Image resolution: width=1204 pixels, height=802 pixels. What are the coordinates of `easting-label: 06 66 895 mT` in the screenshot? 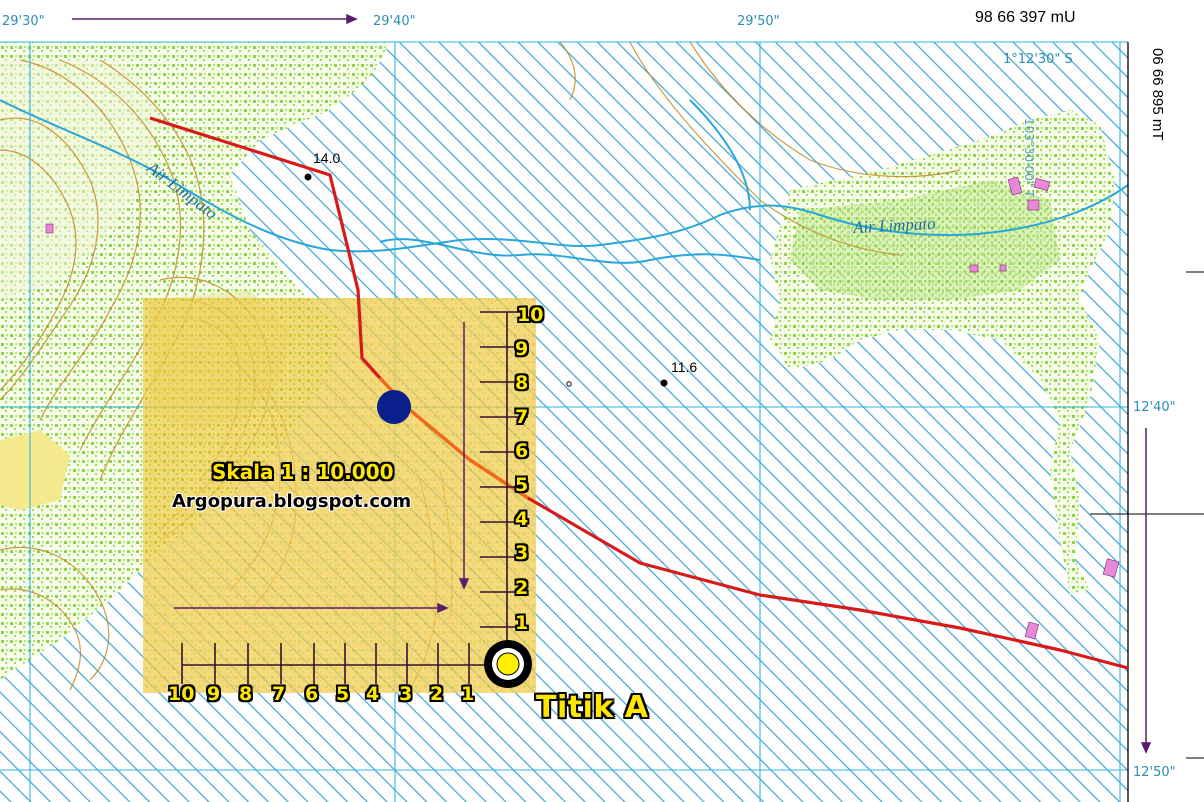 It's located at (1157, 94).